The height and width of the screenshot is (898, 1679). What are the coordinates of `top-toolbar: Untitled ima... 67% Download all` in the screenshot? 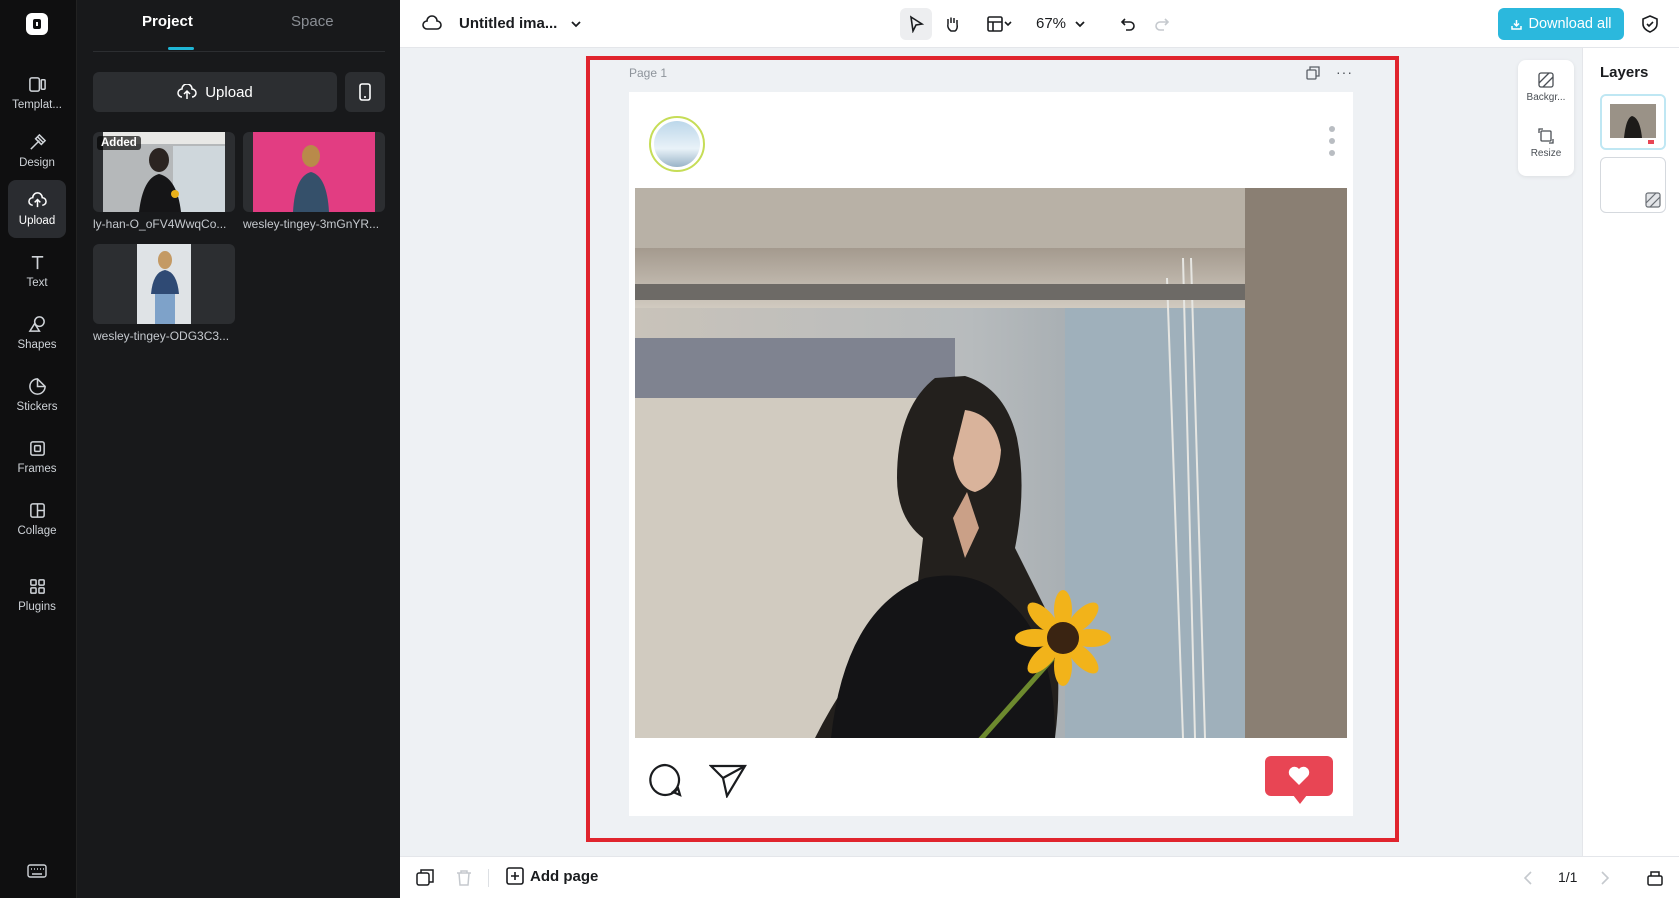 It's located at (1039, 24).